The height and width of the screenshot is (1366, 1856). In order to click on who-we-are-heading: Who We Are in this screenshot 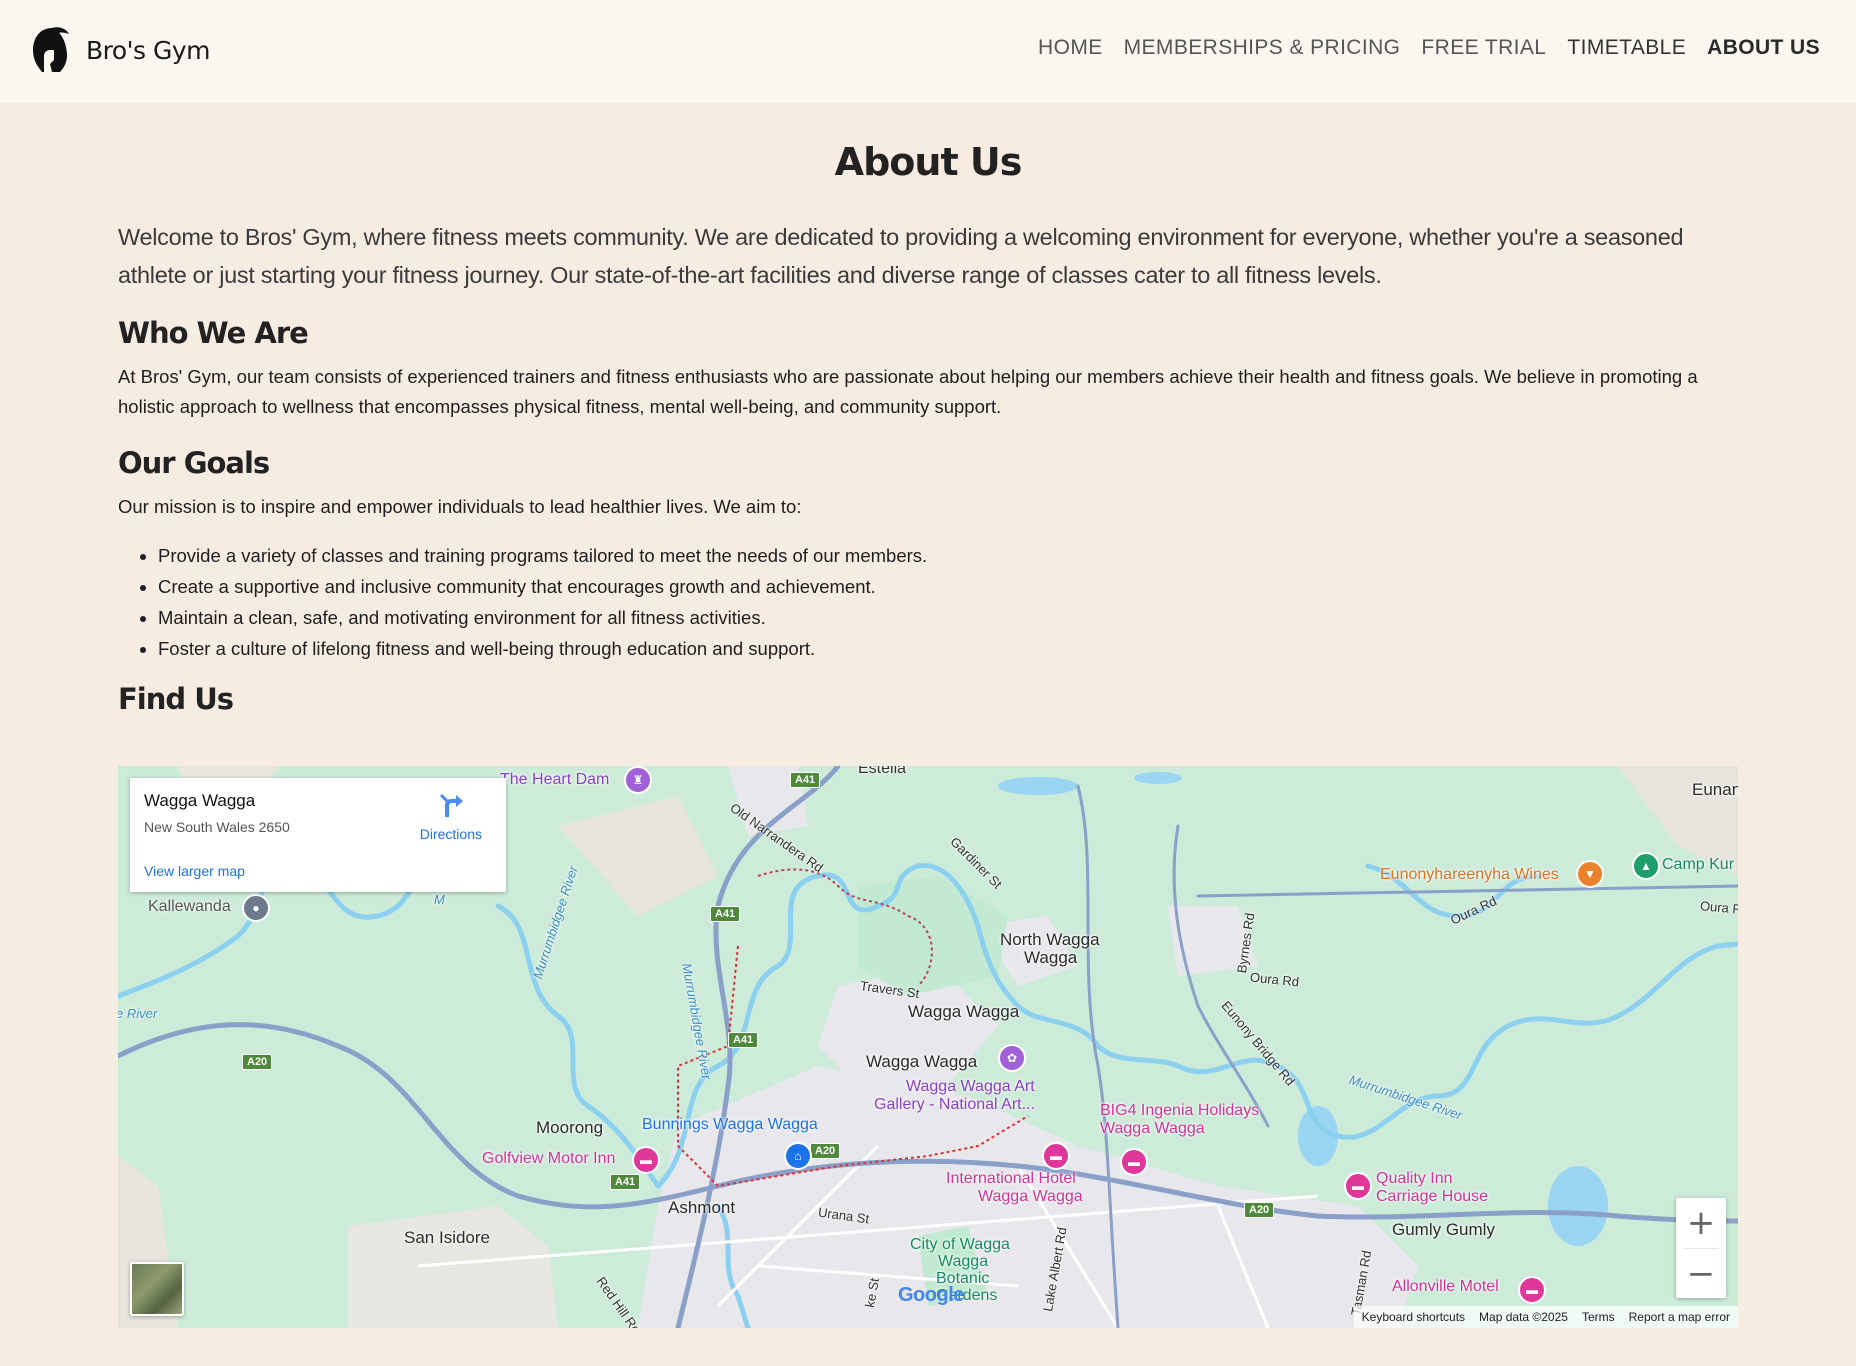, I will do `click(213, 333)`.